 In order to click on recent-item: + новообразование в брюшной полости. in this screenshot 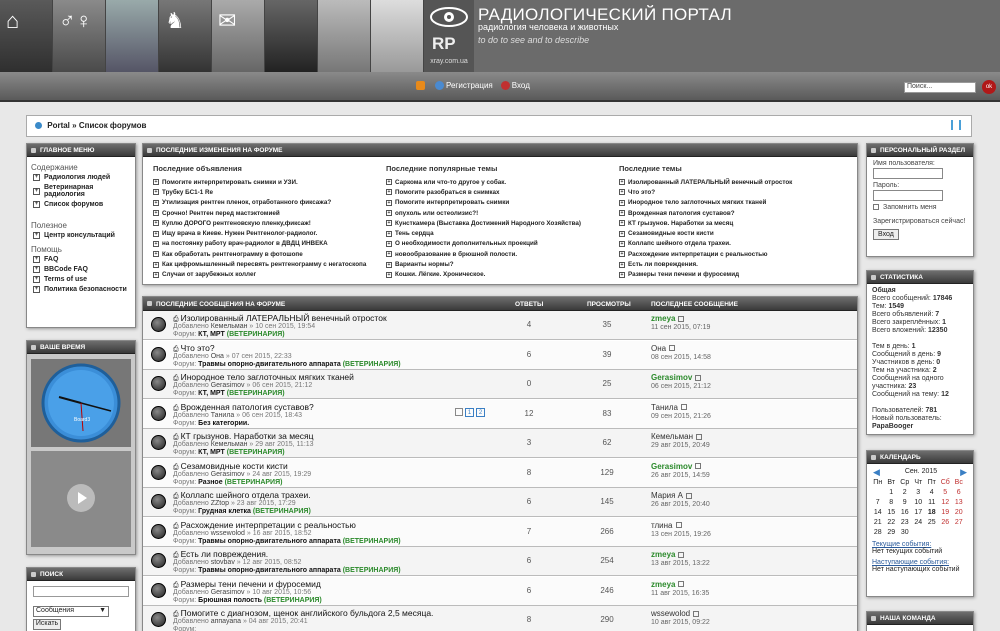, I will do `click(501, 254)`.